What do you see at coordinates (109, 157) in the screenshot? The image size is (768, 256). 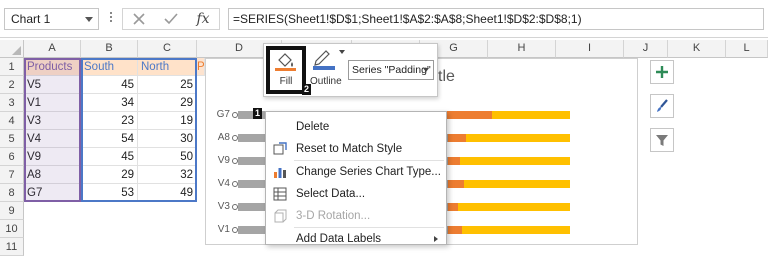 I see `table-row-5-south: 45` at bounding box center [109, 157].